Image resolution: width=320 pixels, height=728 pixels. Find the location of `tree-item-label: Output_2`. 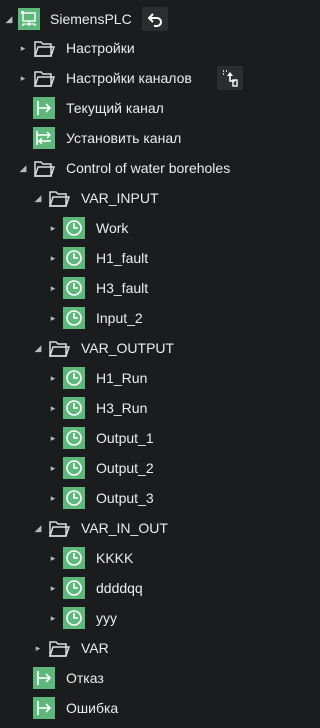

tree-item-label: Output_2 is located at coordinates (125, 468).